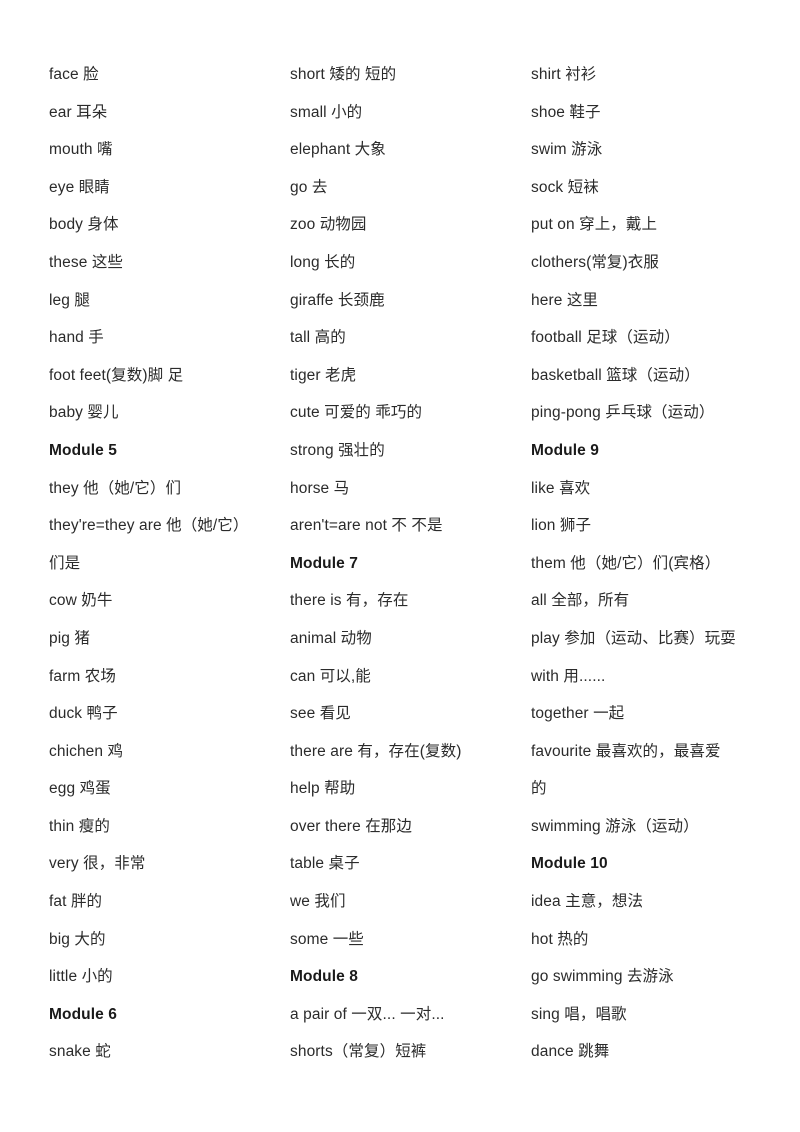  Describe the element at coordinates (79, 826) in the screenshot. I see `vocabulary-entry: thin 瘦的` at that location.